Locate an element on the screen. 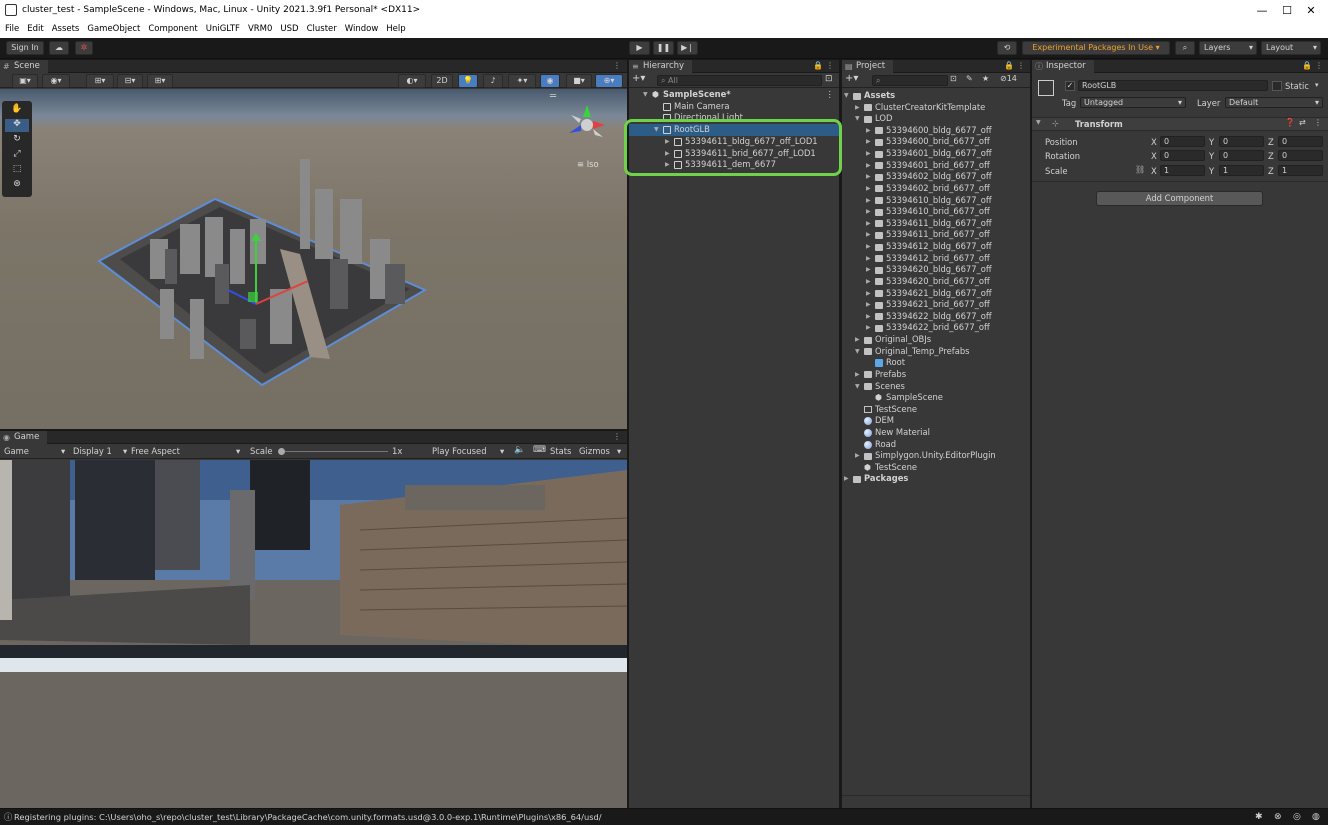  constrain-proportions-icon: ⛓ is located at coordinates (1140, 169).